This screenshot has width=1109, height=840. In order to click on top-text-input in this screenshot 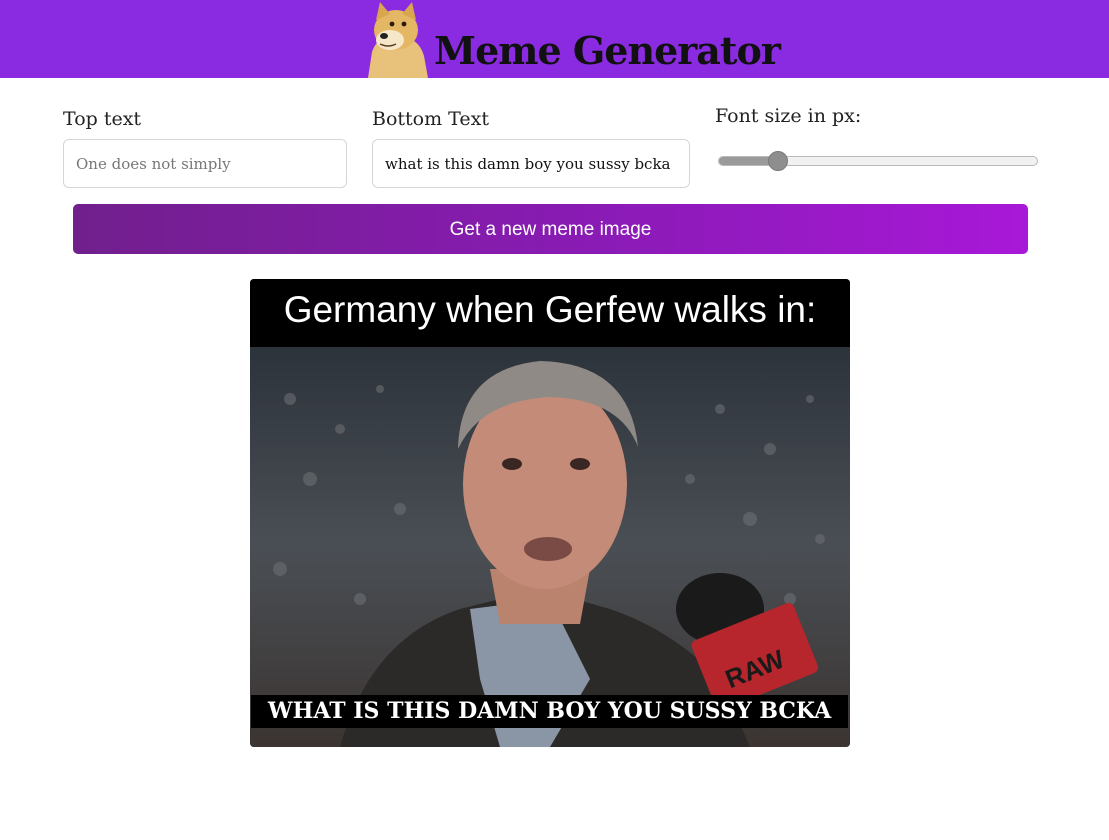, I will do `click(205, 163)`.